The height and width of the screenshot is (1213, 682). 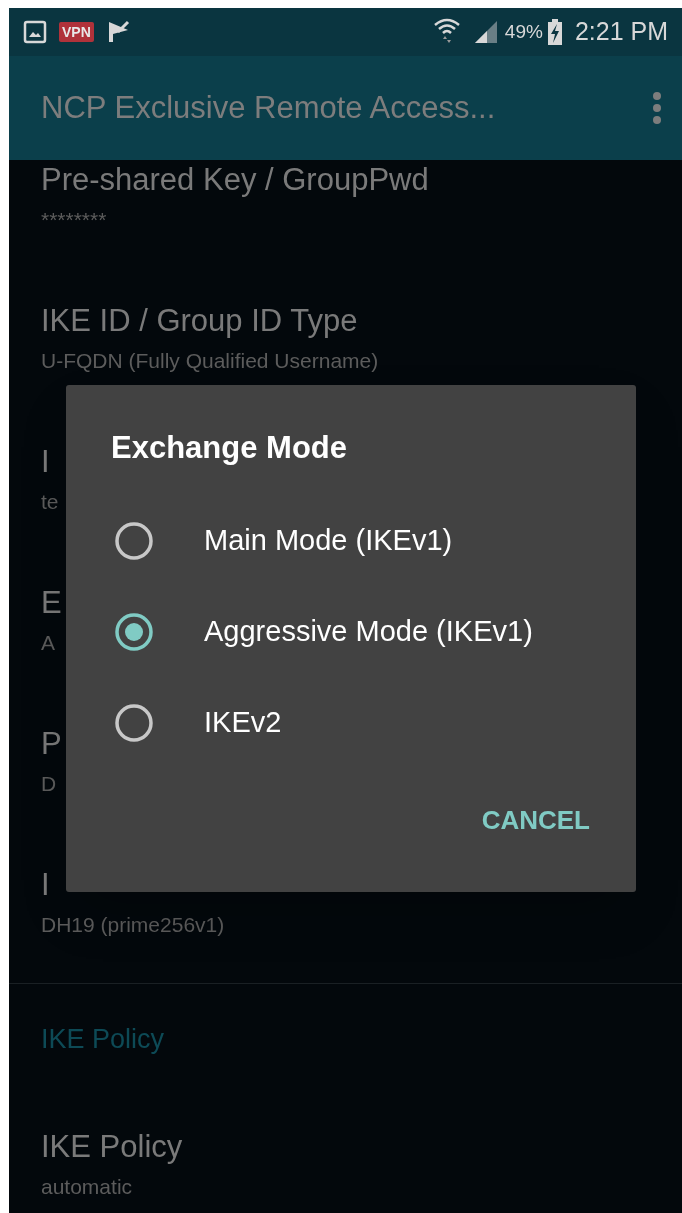 What do you see at coordinates (87, 1187) in the screenshot?
I see `setting-summary: automatic` at bounding box center [87, 1187].